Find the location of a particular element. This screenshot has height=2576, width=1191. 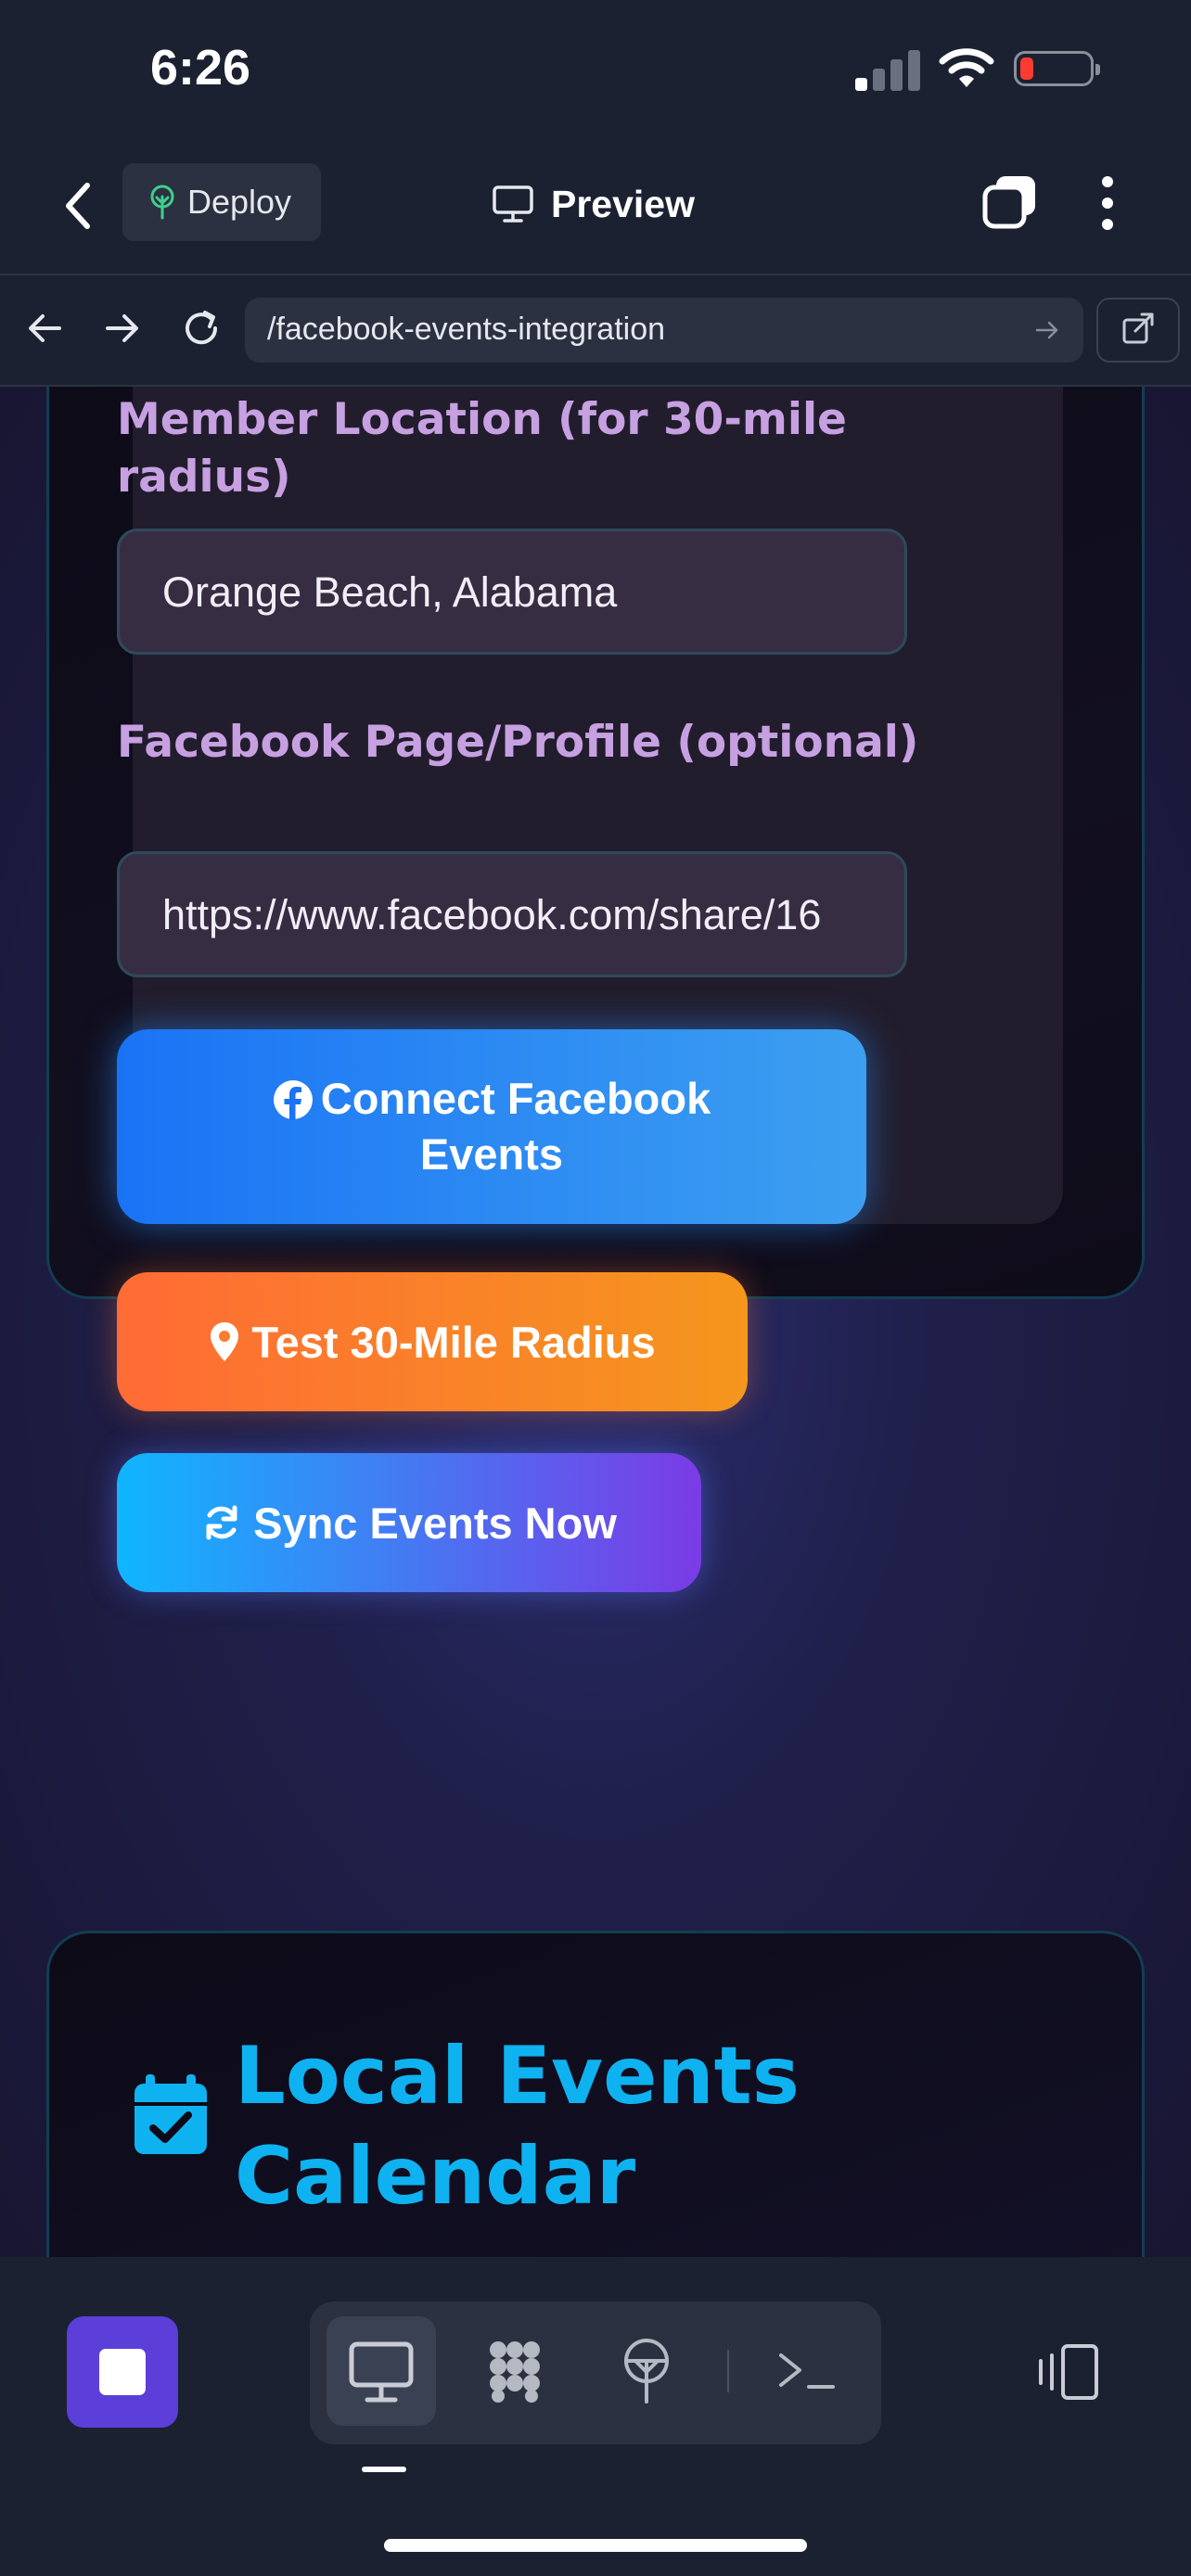

battery-icon is located at coordinates (1057, 68).